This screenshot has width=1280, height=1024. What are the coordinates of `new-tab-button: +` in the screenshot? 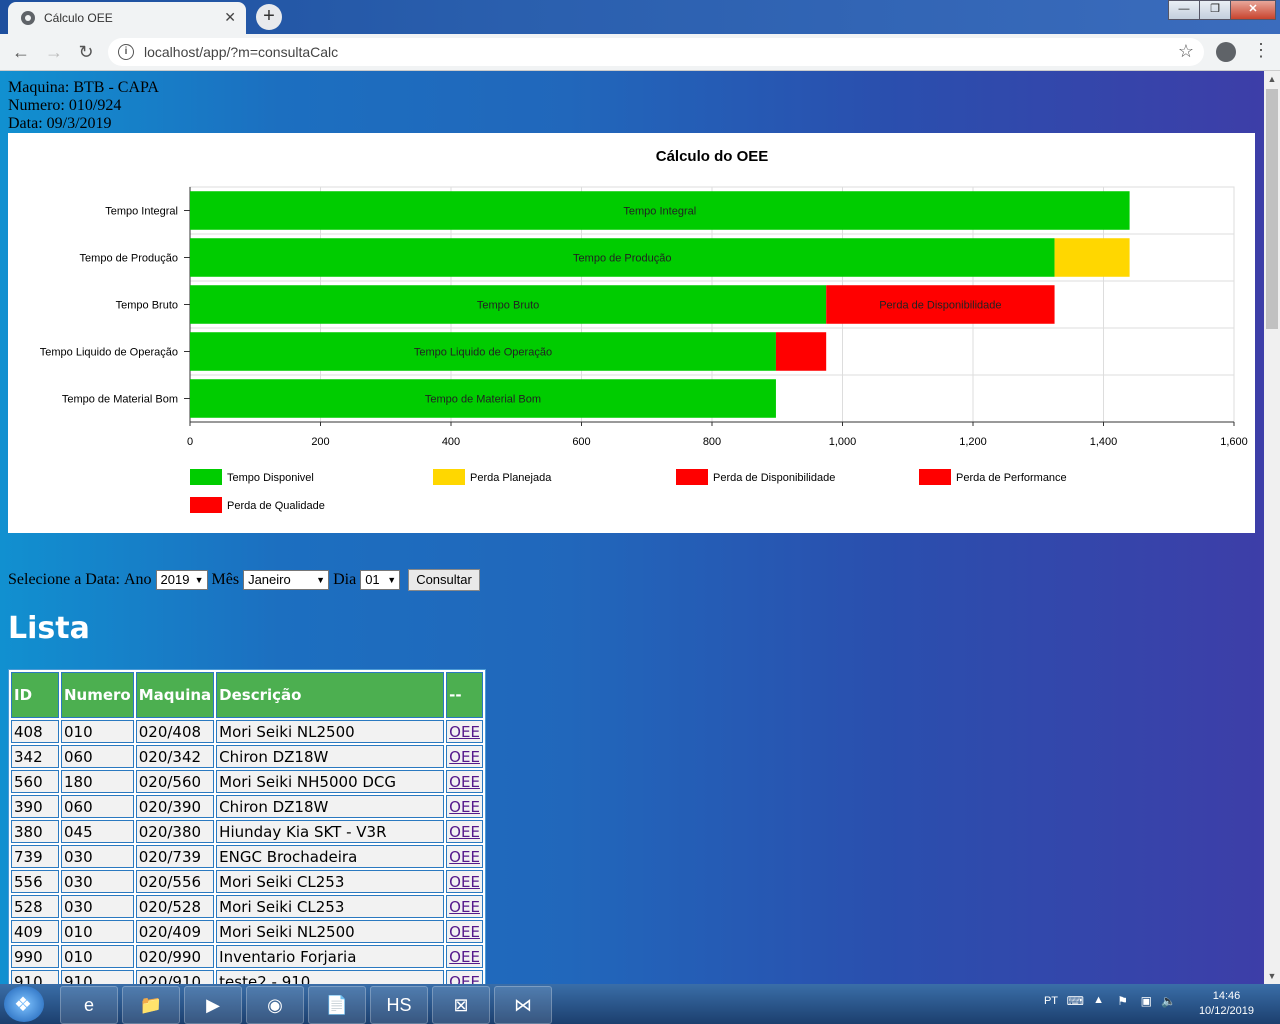 It's located at (269, 17).